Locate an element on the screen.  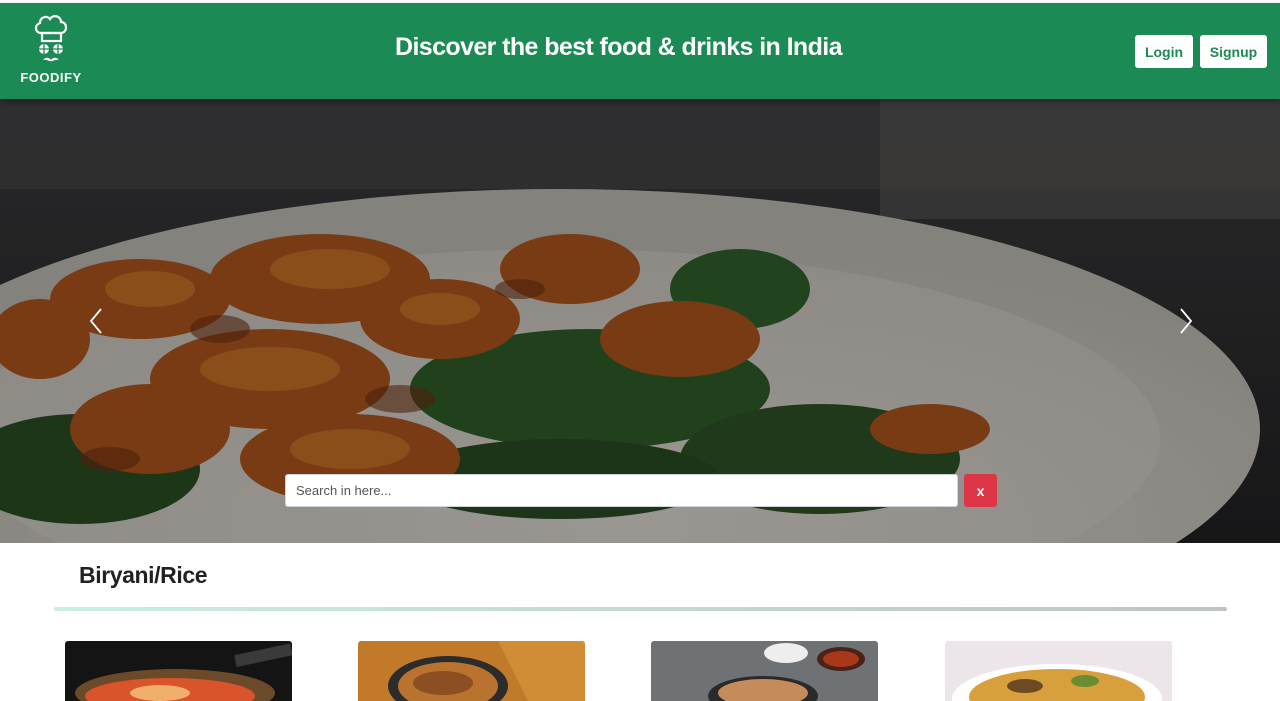
chef-hat-icon is located at coordinates (51, 38).